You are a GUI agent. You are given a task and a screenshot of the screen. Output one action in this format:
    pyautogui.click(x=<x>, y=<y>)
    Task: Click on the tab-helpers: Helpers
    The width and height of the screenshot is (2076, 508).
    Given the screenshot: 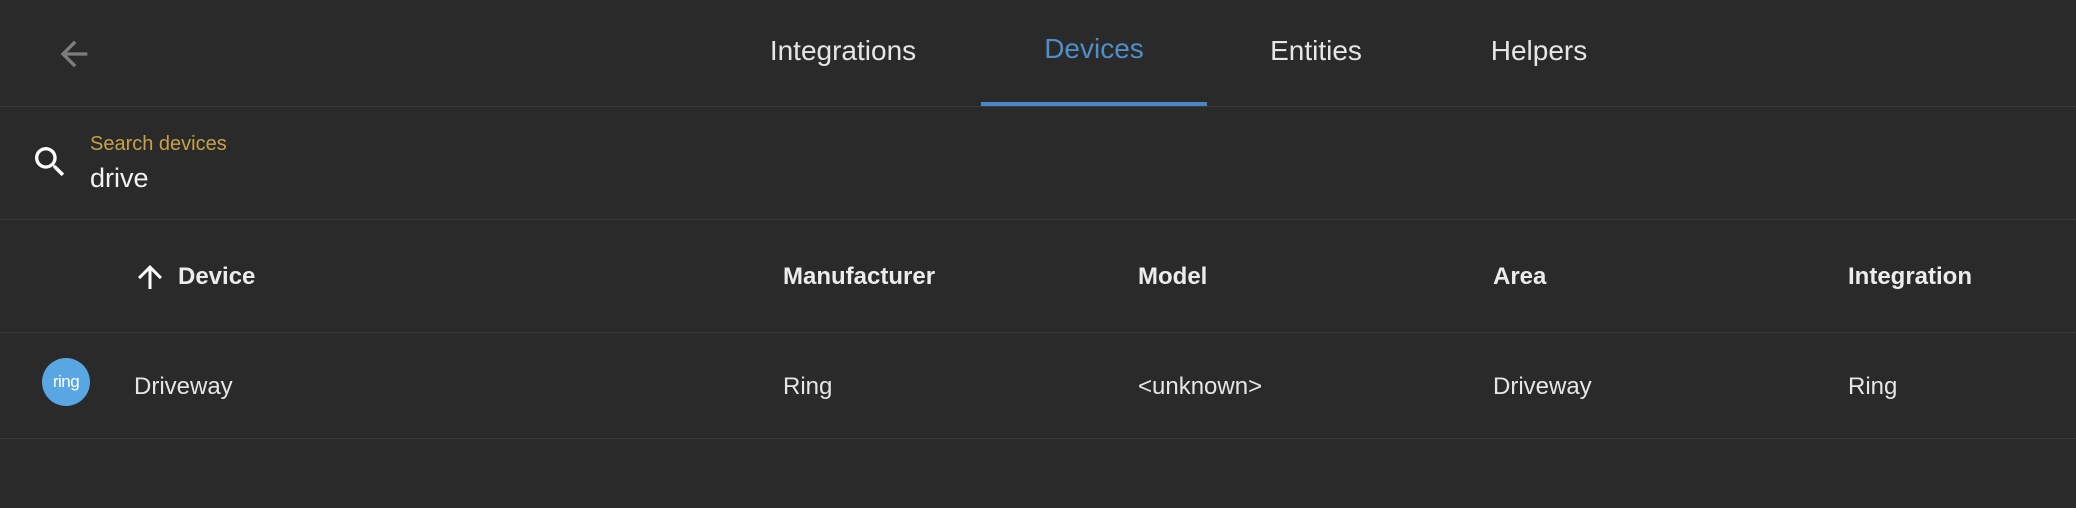 What is the action you would take?
    pyautogui.click(x=1539, y=53)
    